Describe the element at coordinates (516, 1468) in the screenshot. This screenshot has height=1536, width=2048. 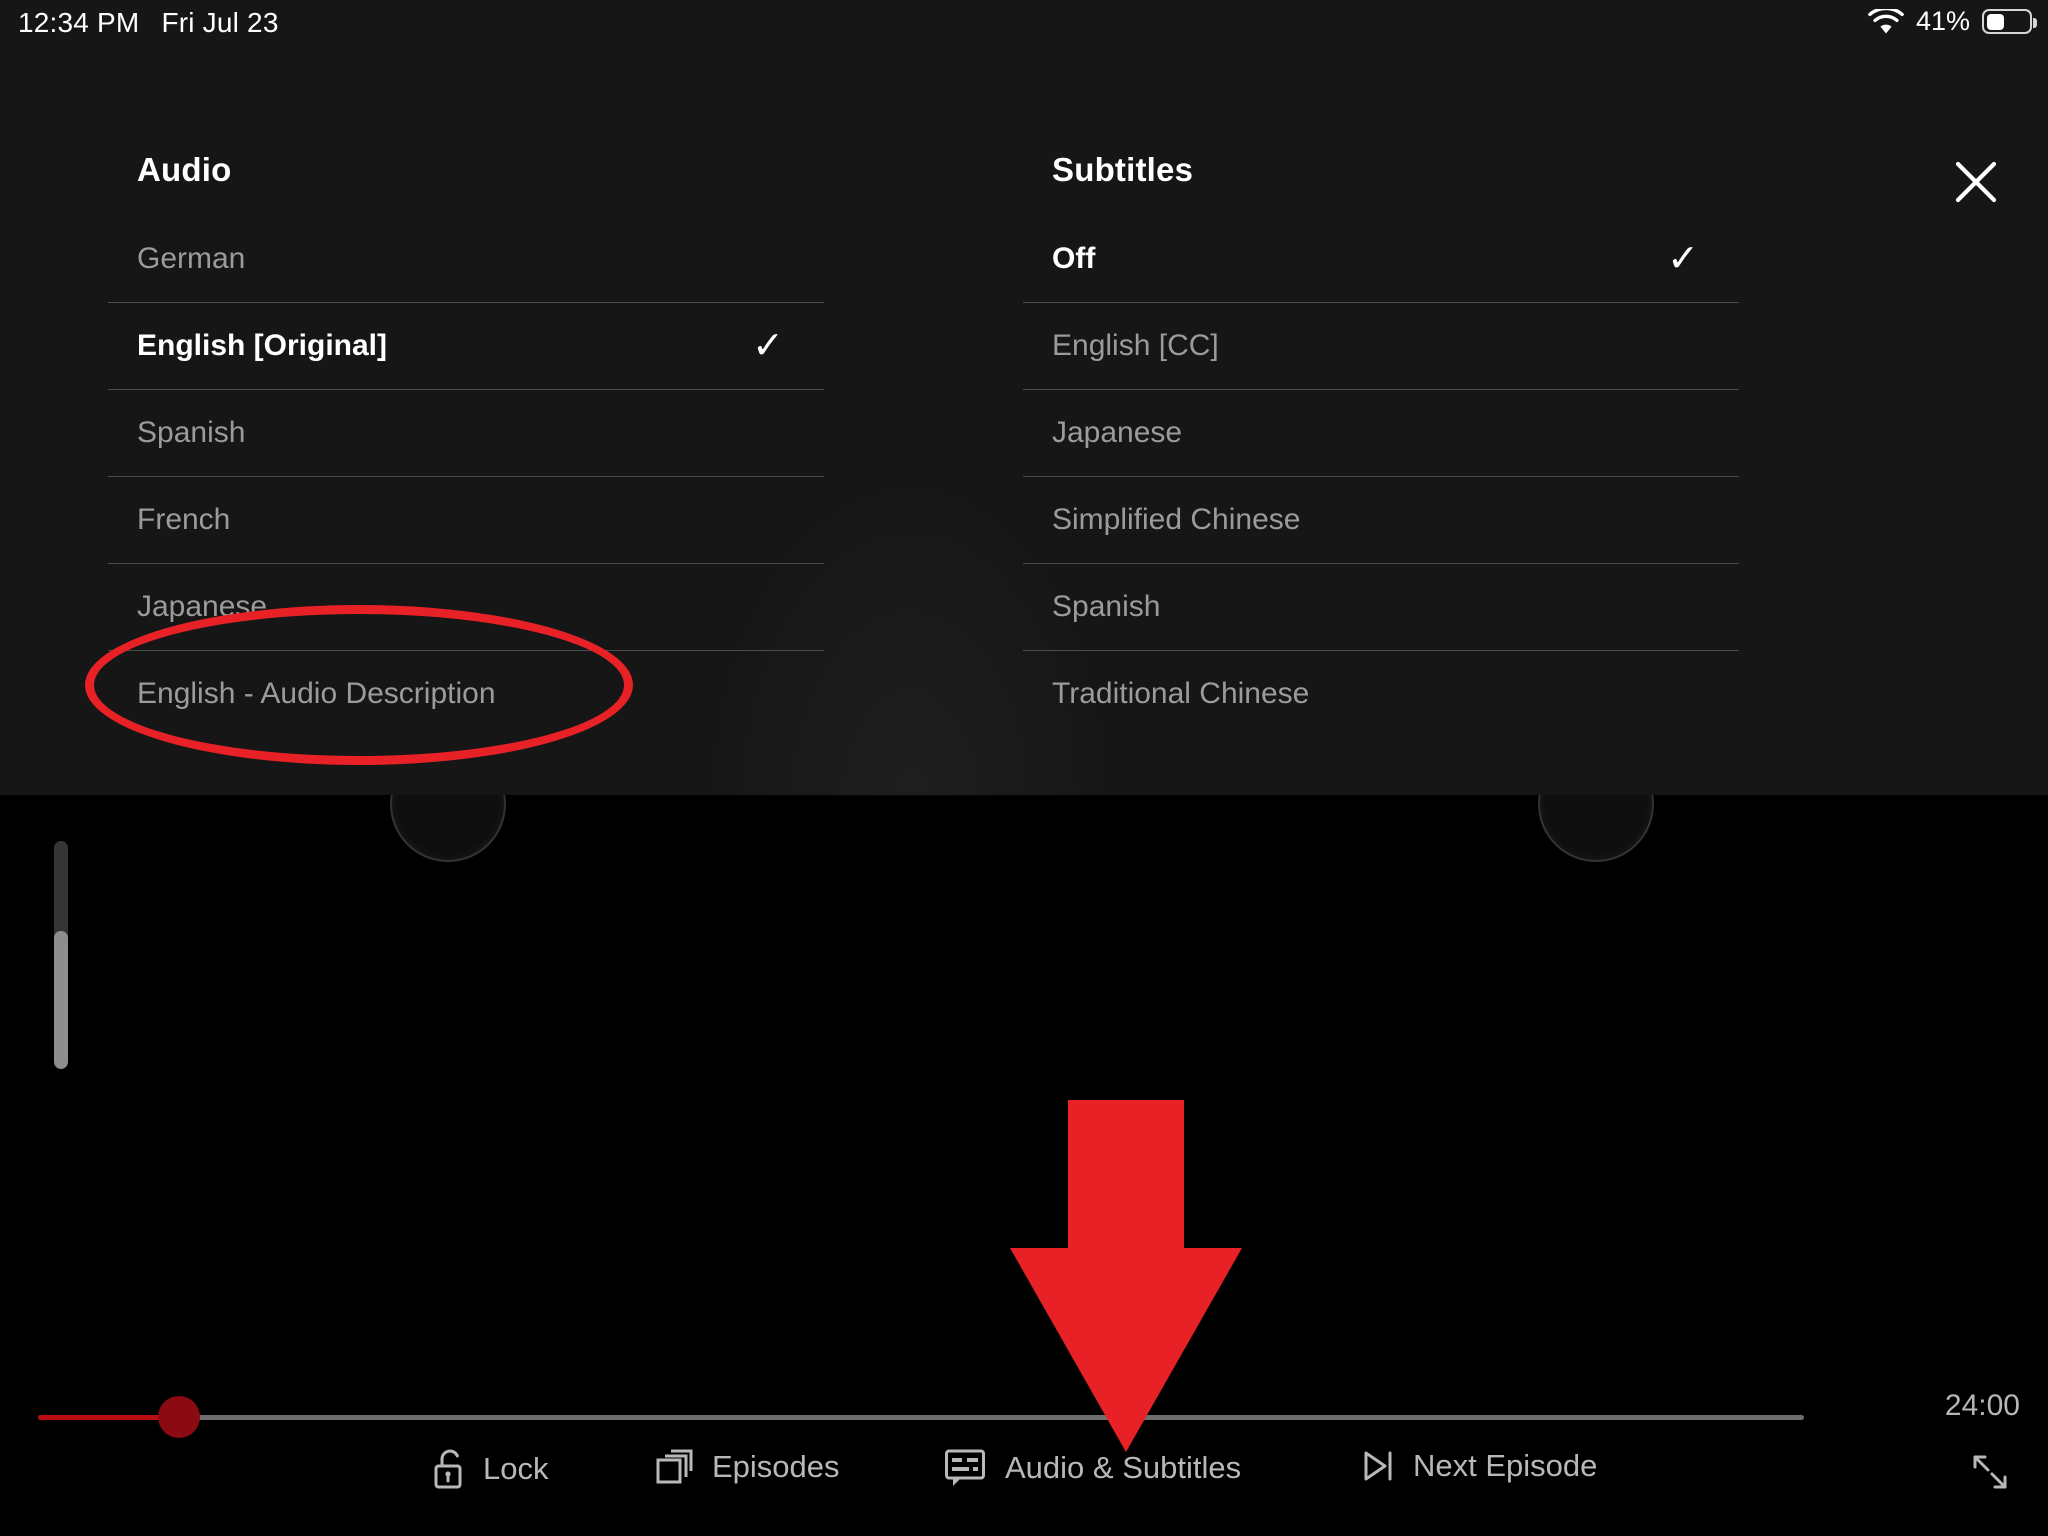
I see `lock-label: Lock` at that location.